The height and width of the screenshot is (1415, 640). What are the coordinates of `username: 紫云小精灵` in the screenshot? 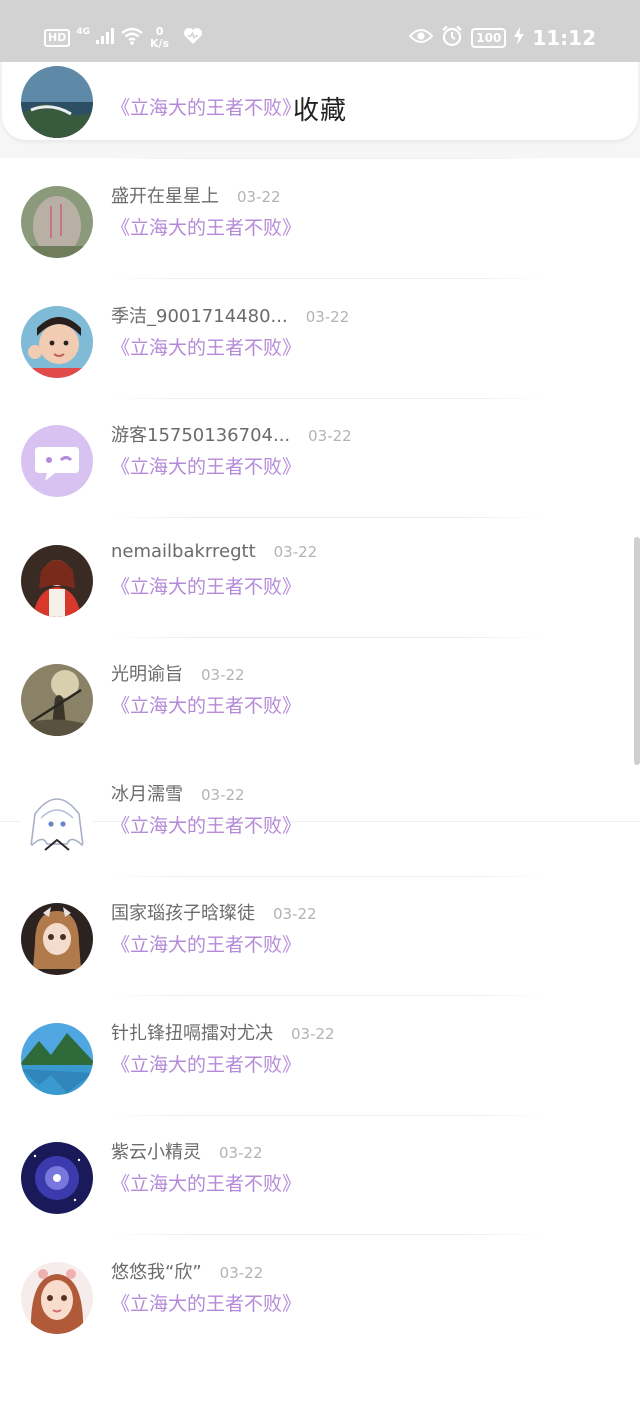 It's located at (156, 1151).